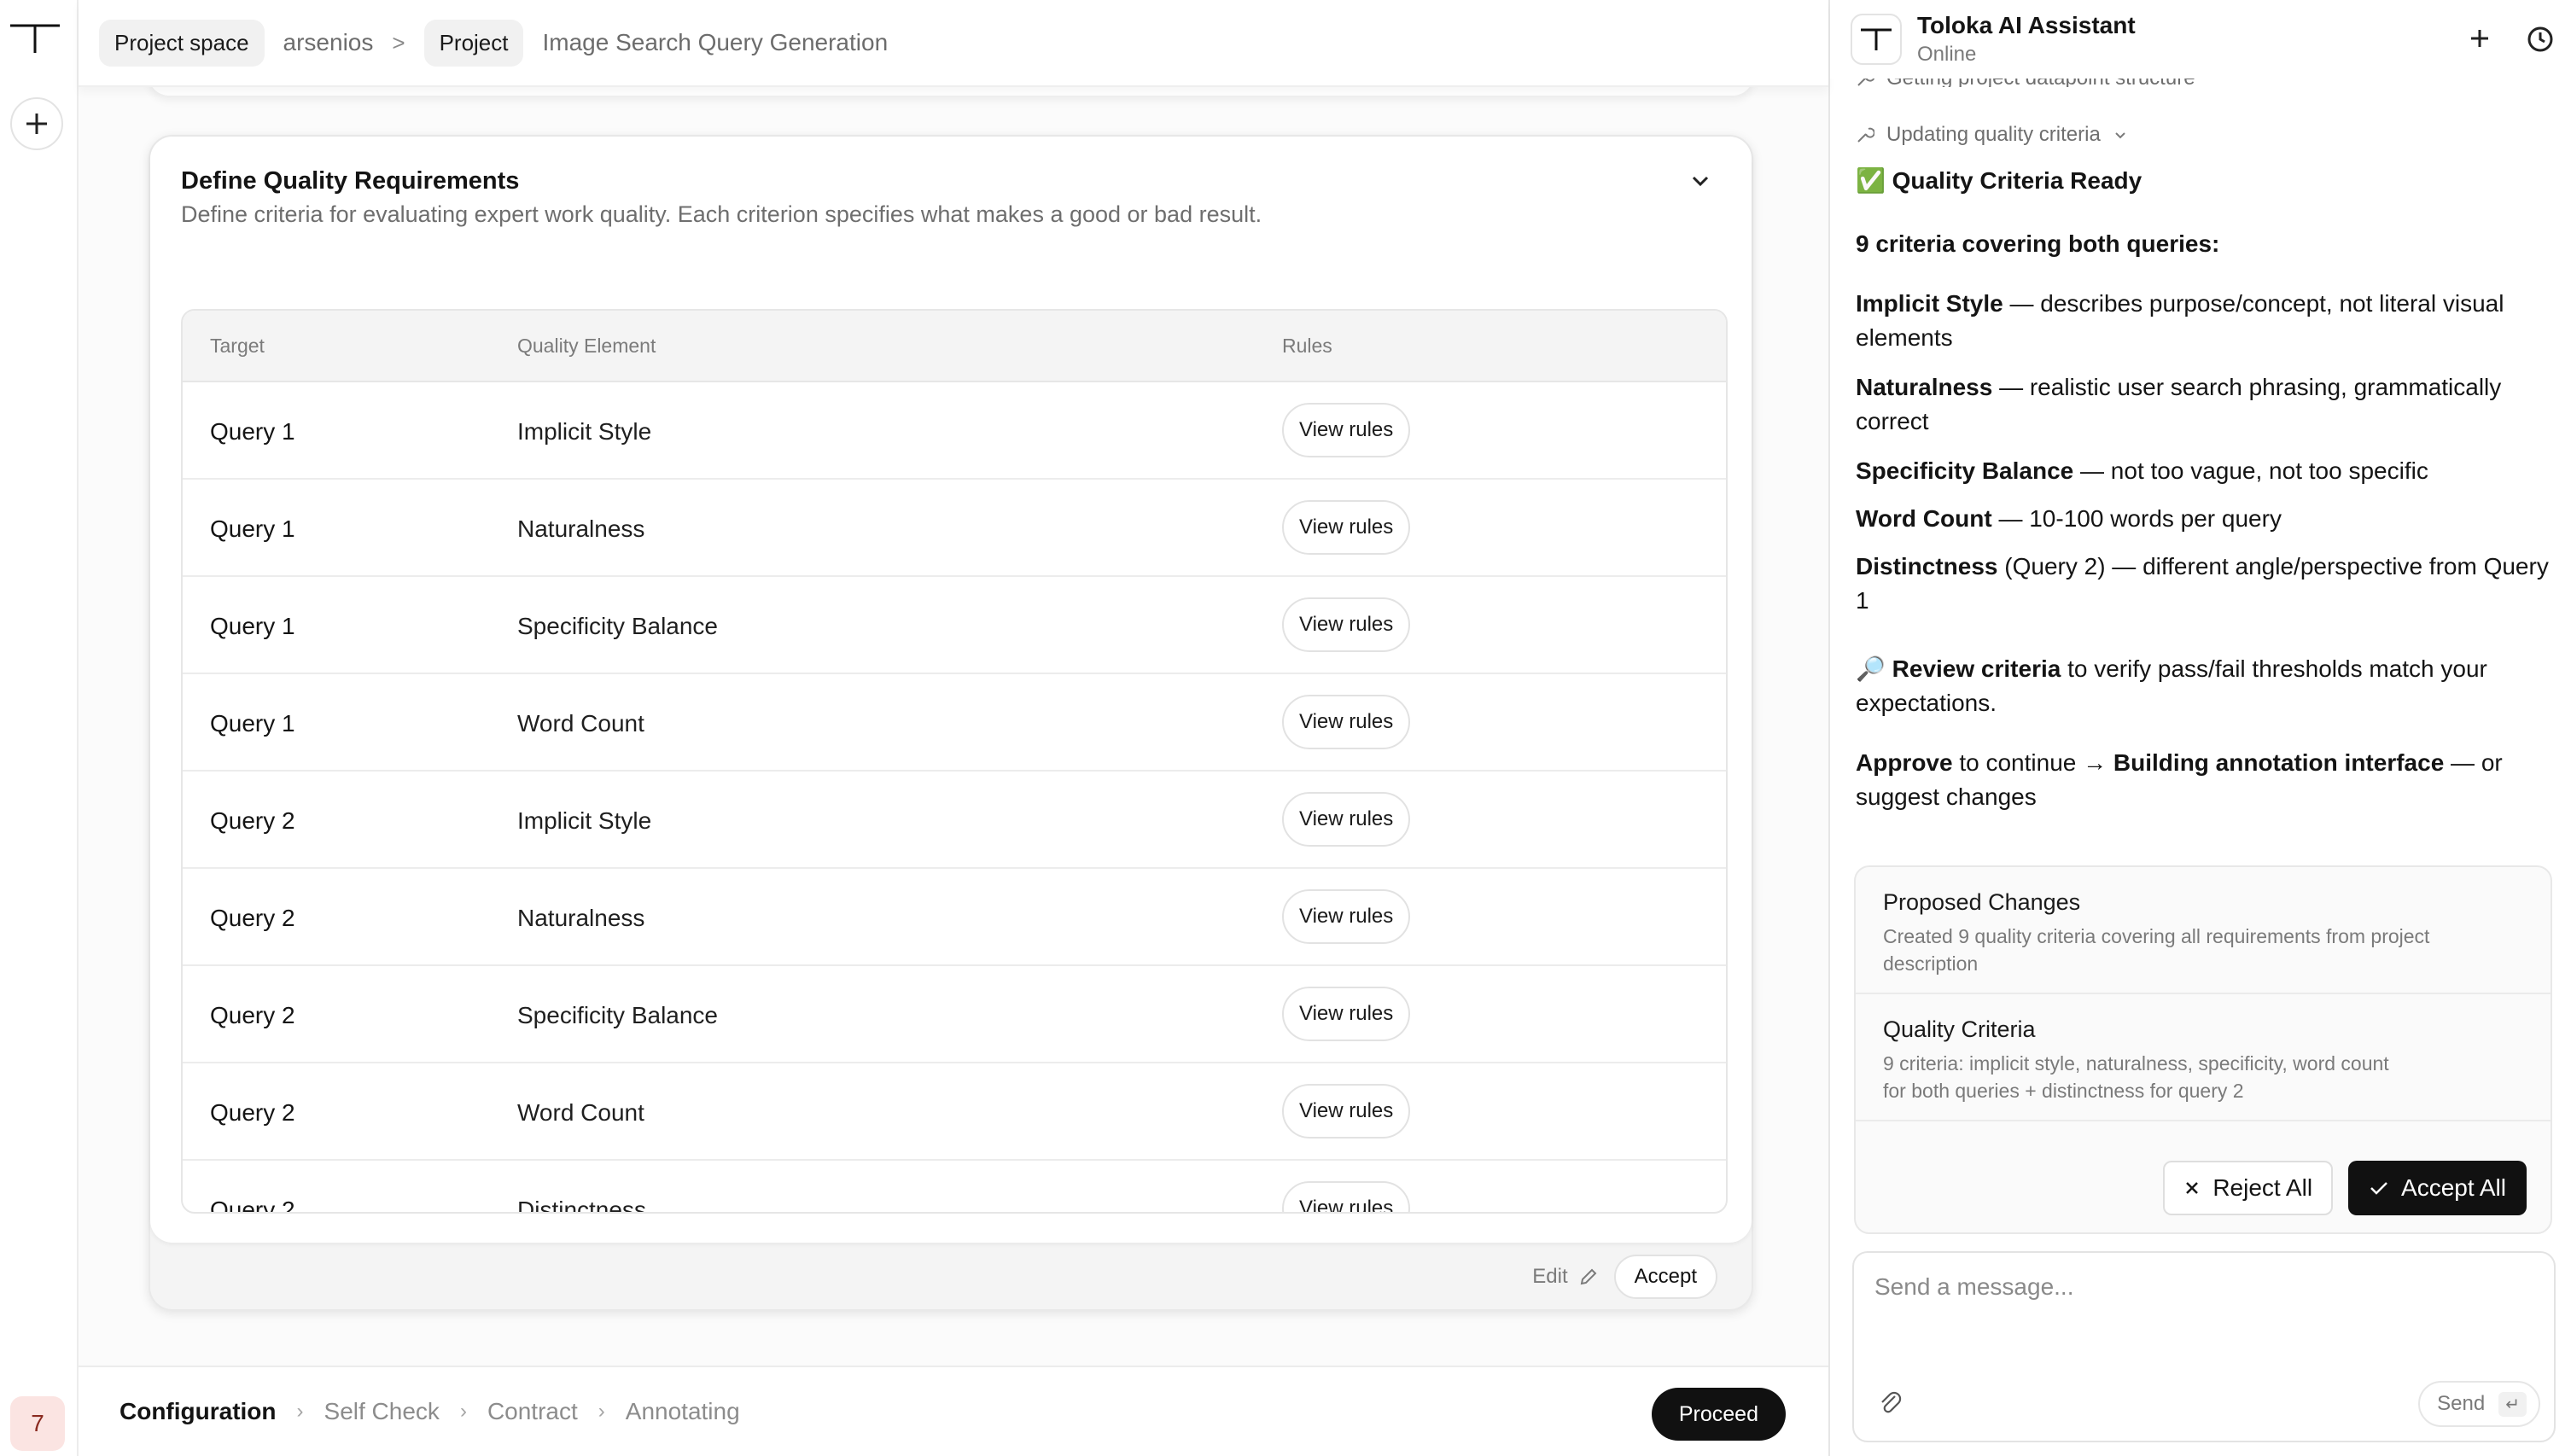 The width and height of the screenshot is (2571, 1456). Describe the element at coordinates (954, 1187) in the screenshot. I see `table-row: Query 2 Distinctness View rules` at that location.